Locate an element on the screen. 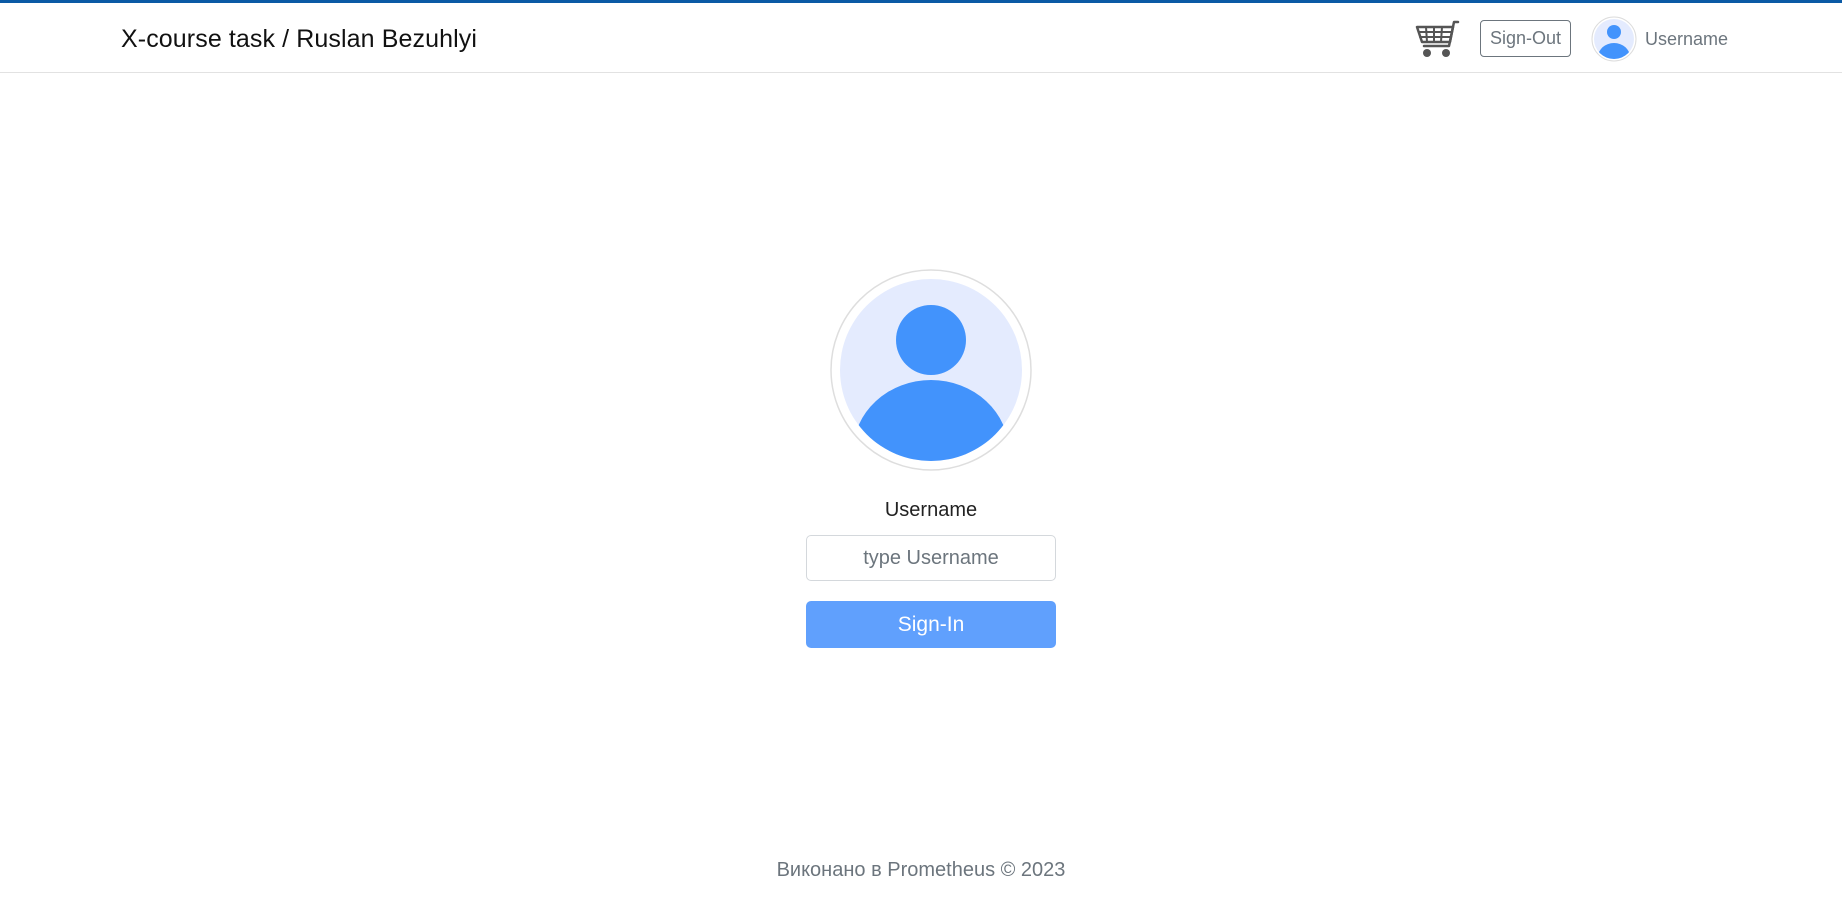 The image size is (1842, 911). header-username: Username is located at coordinates (1687, 39).